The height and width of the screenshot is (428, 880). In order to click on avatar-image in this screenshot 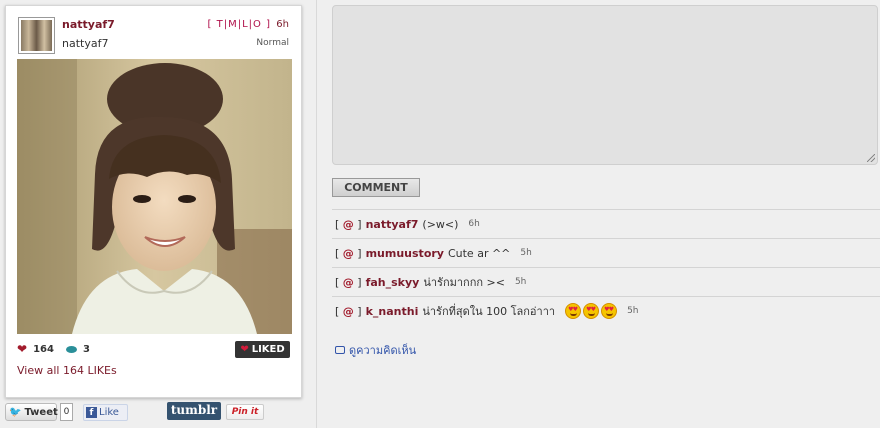, I will do `click(36, 35)`.